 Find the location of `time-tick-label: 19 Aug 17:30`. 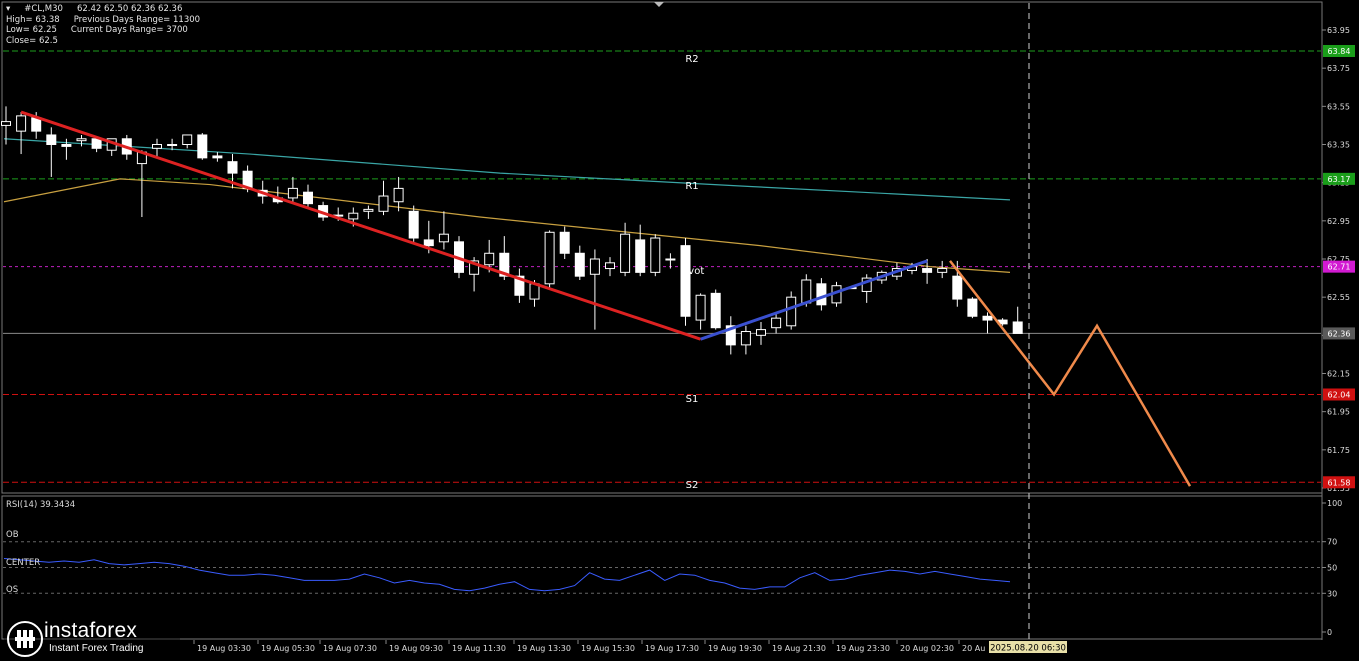

time-tick-label: 19 Aug 17:30 is located at coordinates (672, 648).